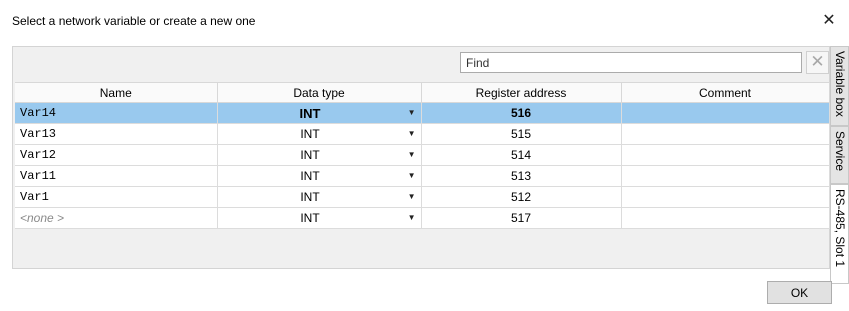 The image size is (849, 311). Describe the element at coordinates (116, 113) in the screenshot. I see `row-name-cell: Var14` at that location.